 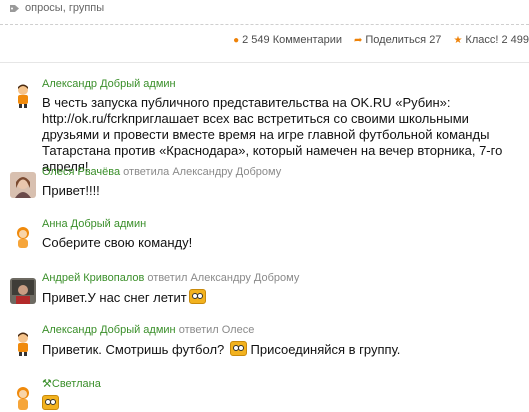 What do you see at coordinates (47, 384) in the screenshot?
I see `moderator-icon: ⚒` at bounding box center [47, 384].